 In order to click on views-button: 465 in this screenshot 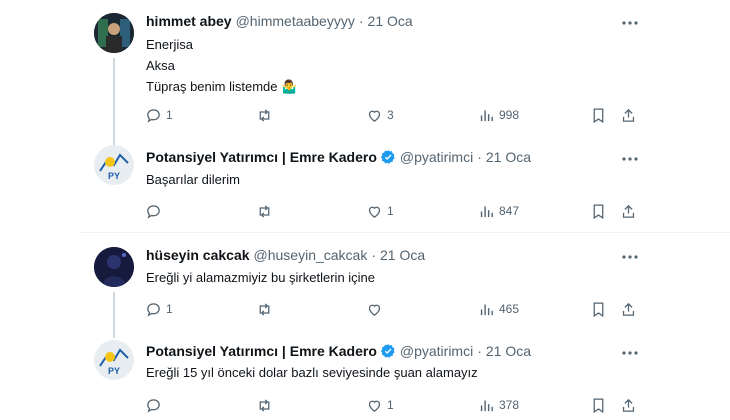, I will do `click(498, 309)`.